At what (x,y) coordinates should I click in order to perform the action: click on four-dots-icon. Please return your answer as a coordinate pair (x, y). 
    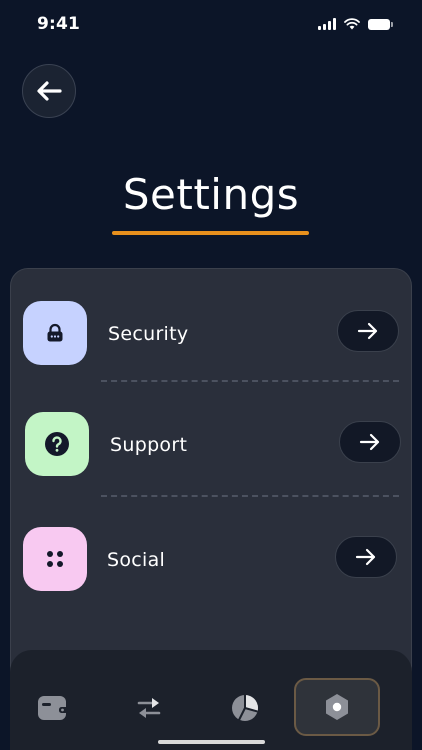
    Looking at the image, I should click on (55, 559).